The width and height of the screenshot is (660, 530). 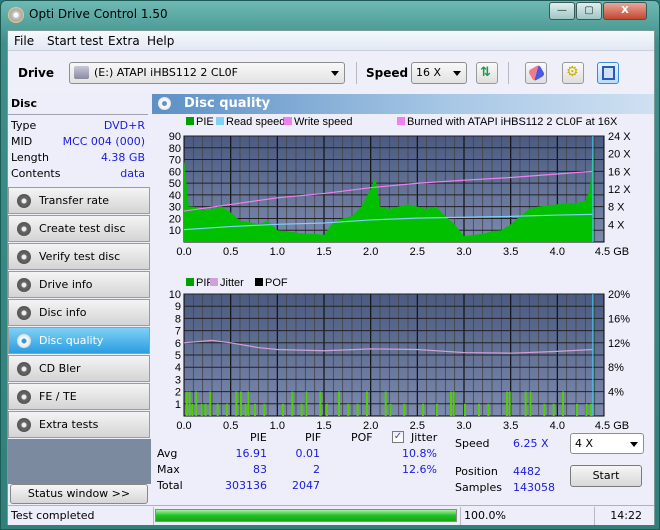 I want to click on nav-cd-bler: CD Bler, so click(x=79, y=368).